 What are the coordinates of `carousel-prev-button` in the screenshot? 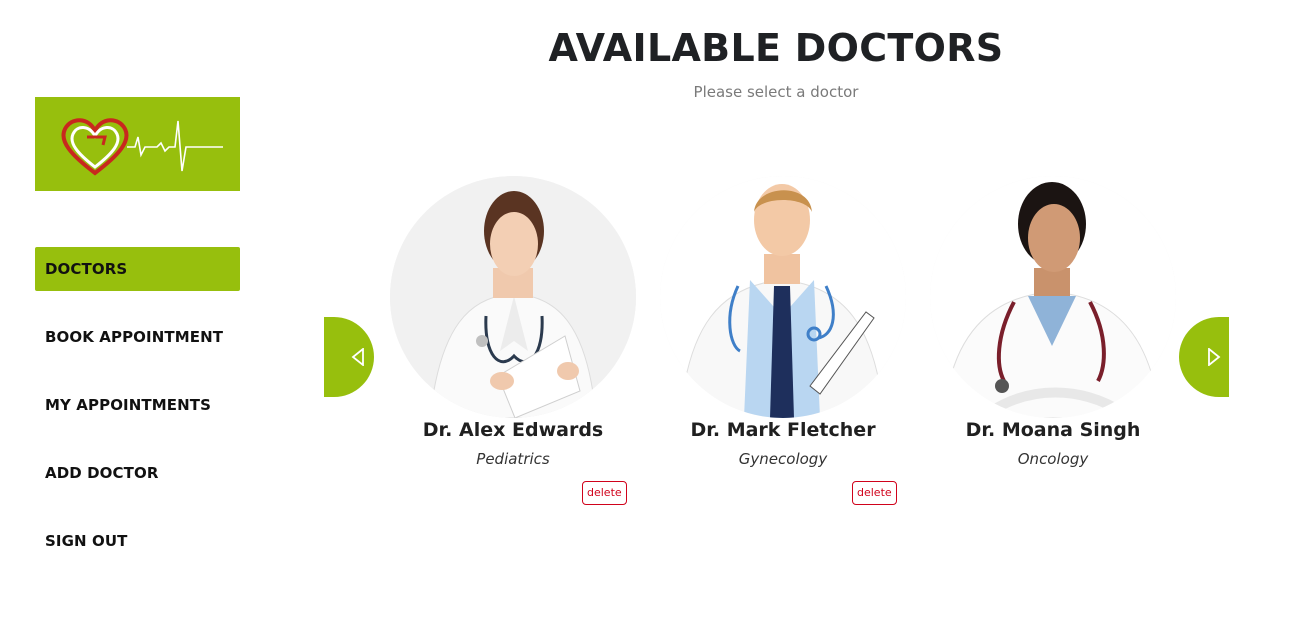 It's located at (349, 357).